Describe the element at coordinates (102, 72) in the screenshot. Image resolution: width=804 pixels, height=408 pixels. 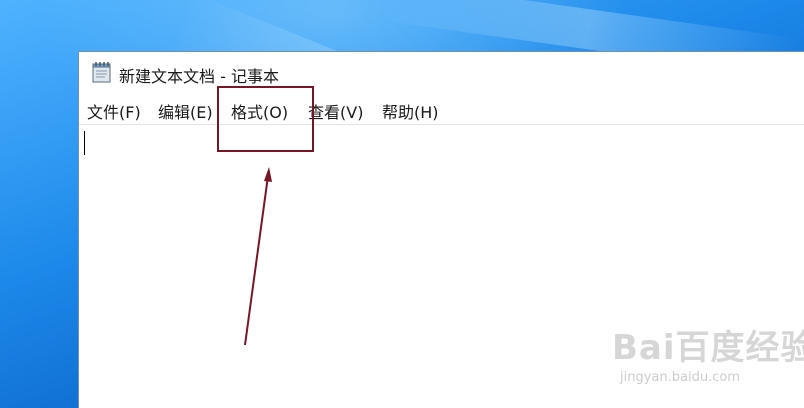
I see `notepad-icon` at that location.